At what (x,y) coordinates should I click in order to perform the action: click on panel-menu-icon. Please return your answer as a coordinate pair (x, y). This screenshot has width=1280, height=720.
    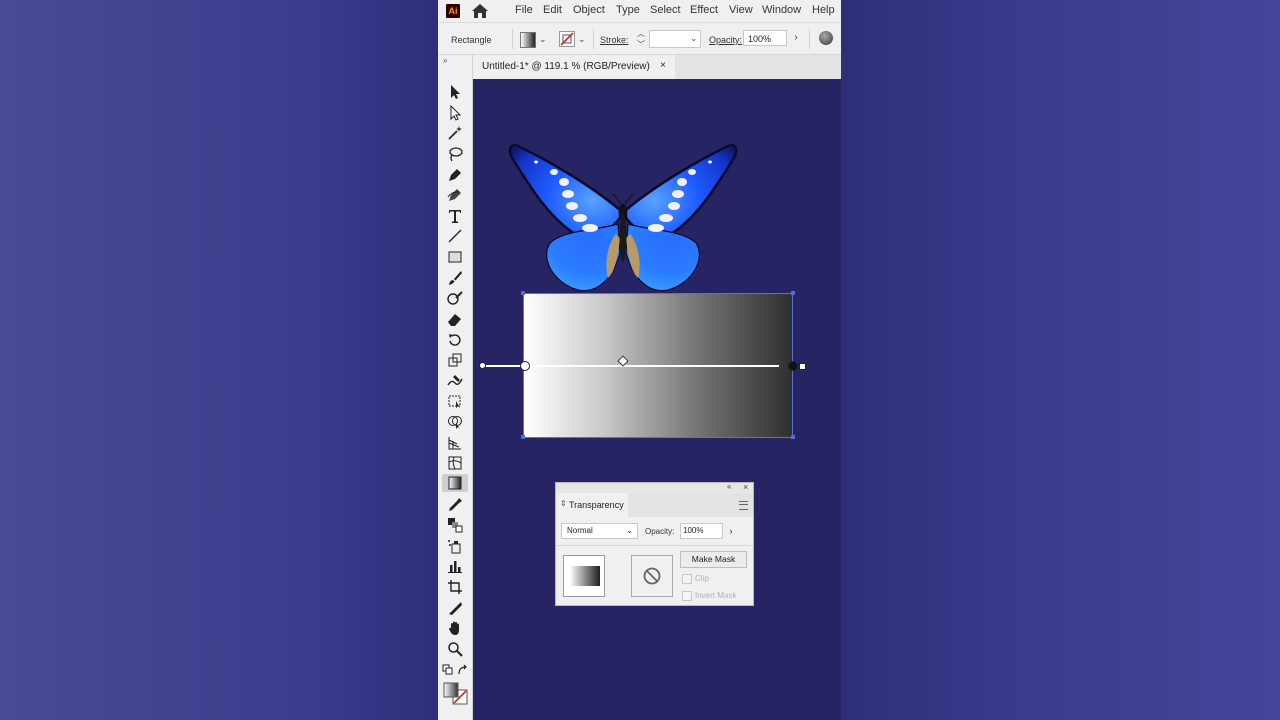
    Looking at the image, I should click on (743, 505).